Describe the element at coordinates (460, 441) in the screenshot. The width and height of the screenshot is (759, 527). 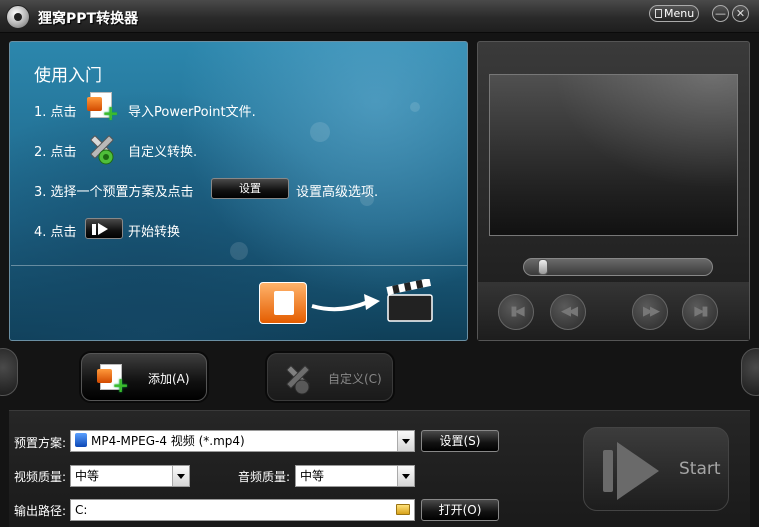
I see `settings-button: 设置(S)` at that location.